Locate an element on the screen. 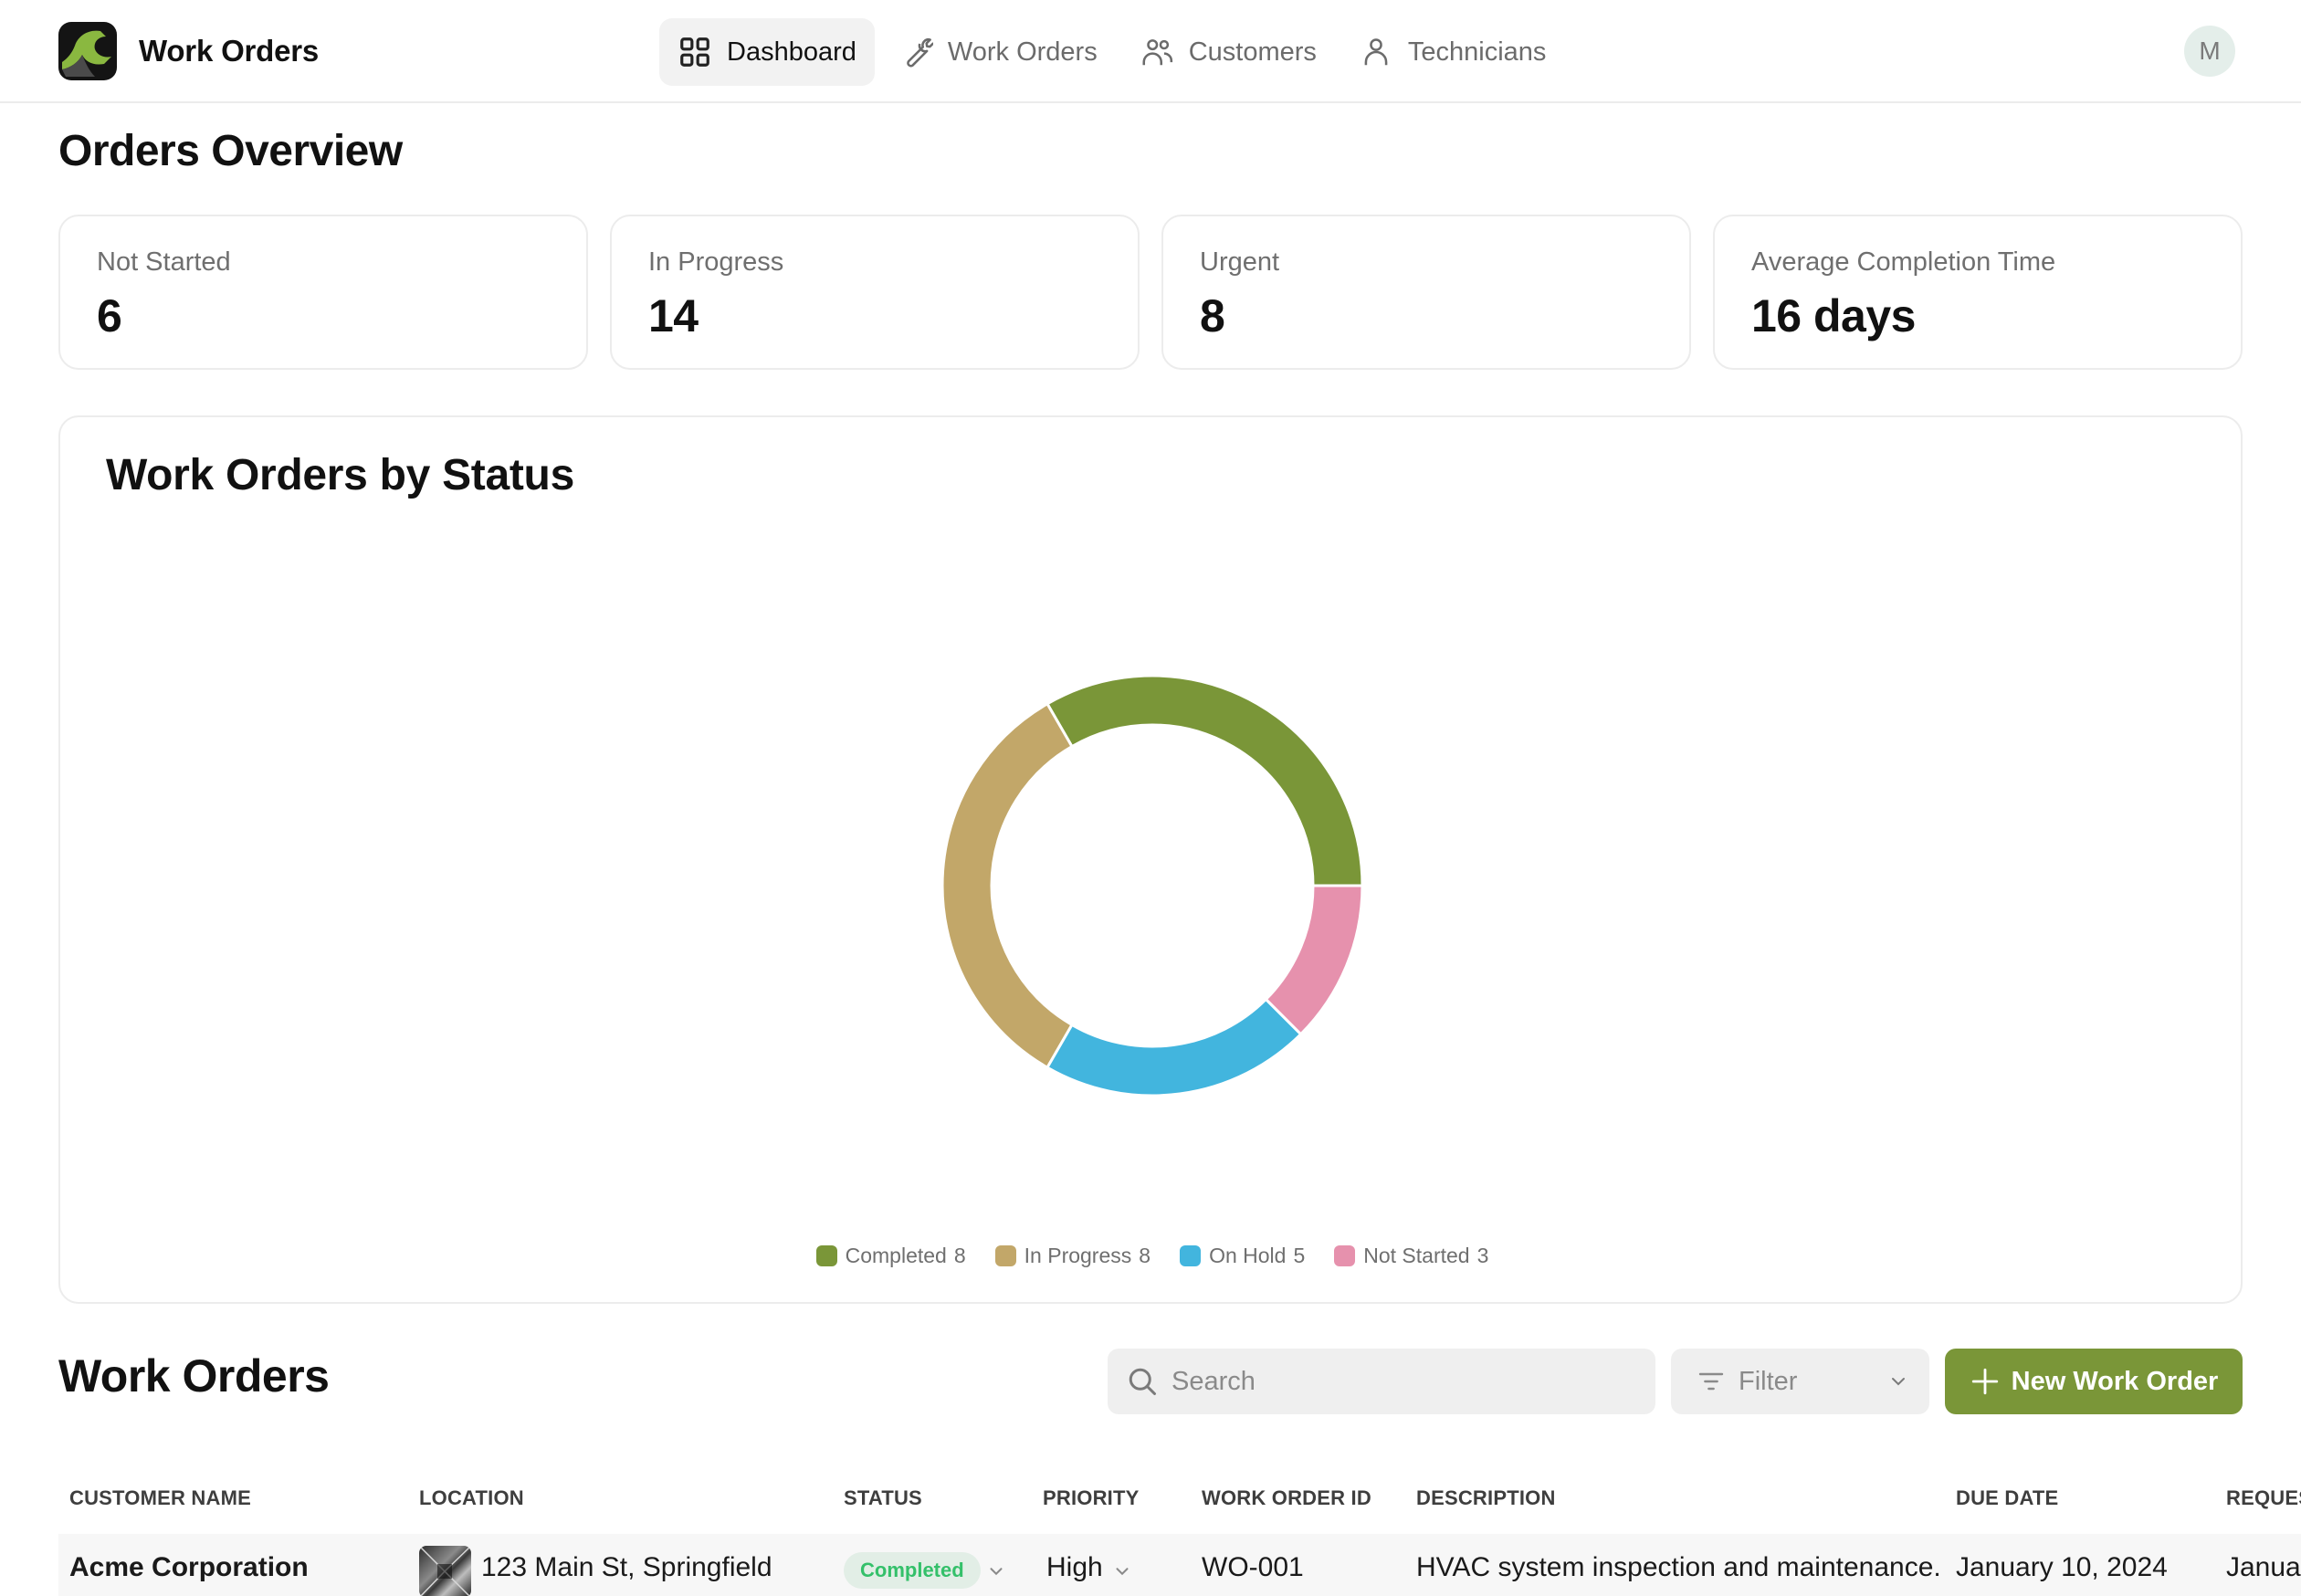 The width and height of the screenshot is (2301, 1596). new-work-order-button: New Work Order is located at coordinates (2094, 1381).